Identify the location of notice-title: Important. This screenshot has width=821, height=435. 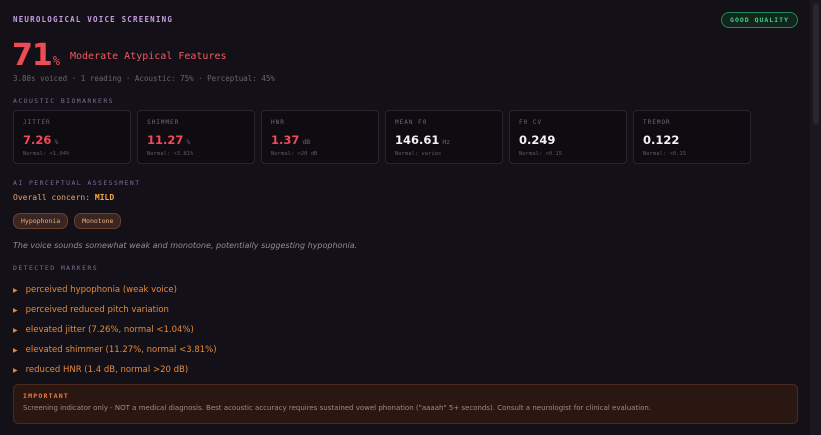
(46, 396).